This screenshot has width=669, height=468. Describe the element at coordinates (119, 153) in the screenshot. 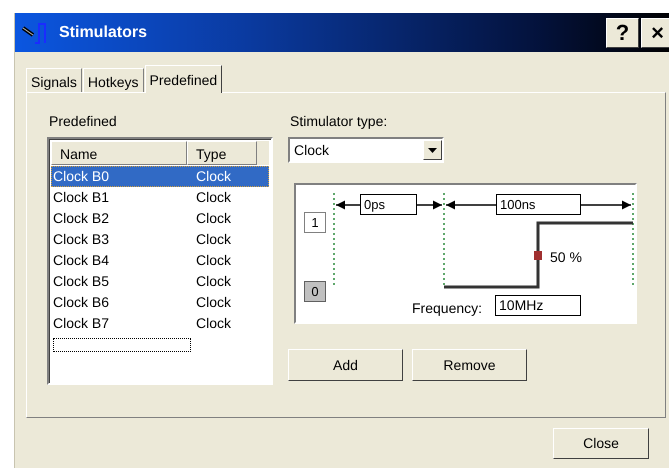

I see `column-header: Name` at that location.